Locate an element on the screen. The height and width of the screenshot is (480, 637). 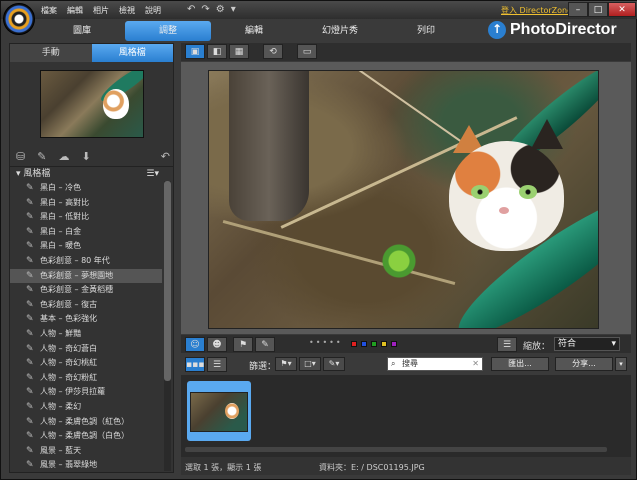
tab-print: 列印 is located at coordinates (426, 31).